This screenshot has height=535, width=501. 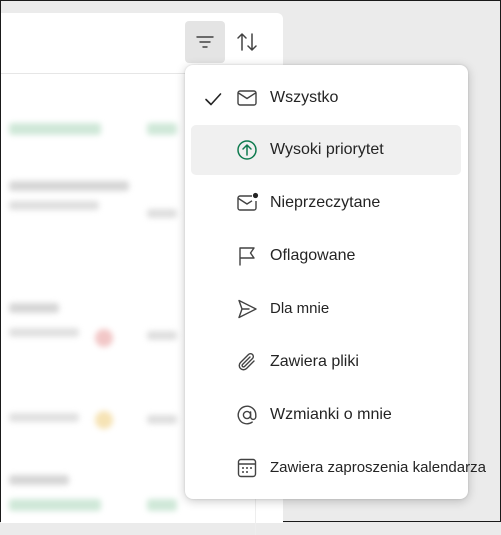 I want to click on menu-item-flagged: Oflagowane, so click(x=326, y=256).